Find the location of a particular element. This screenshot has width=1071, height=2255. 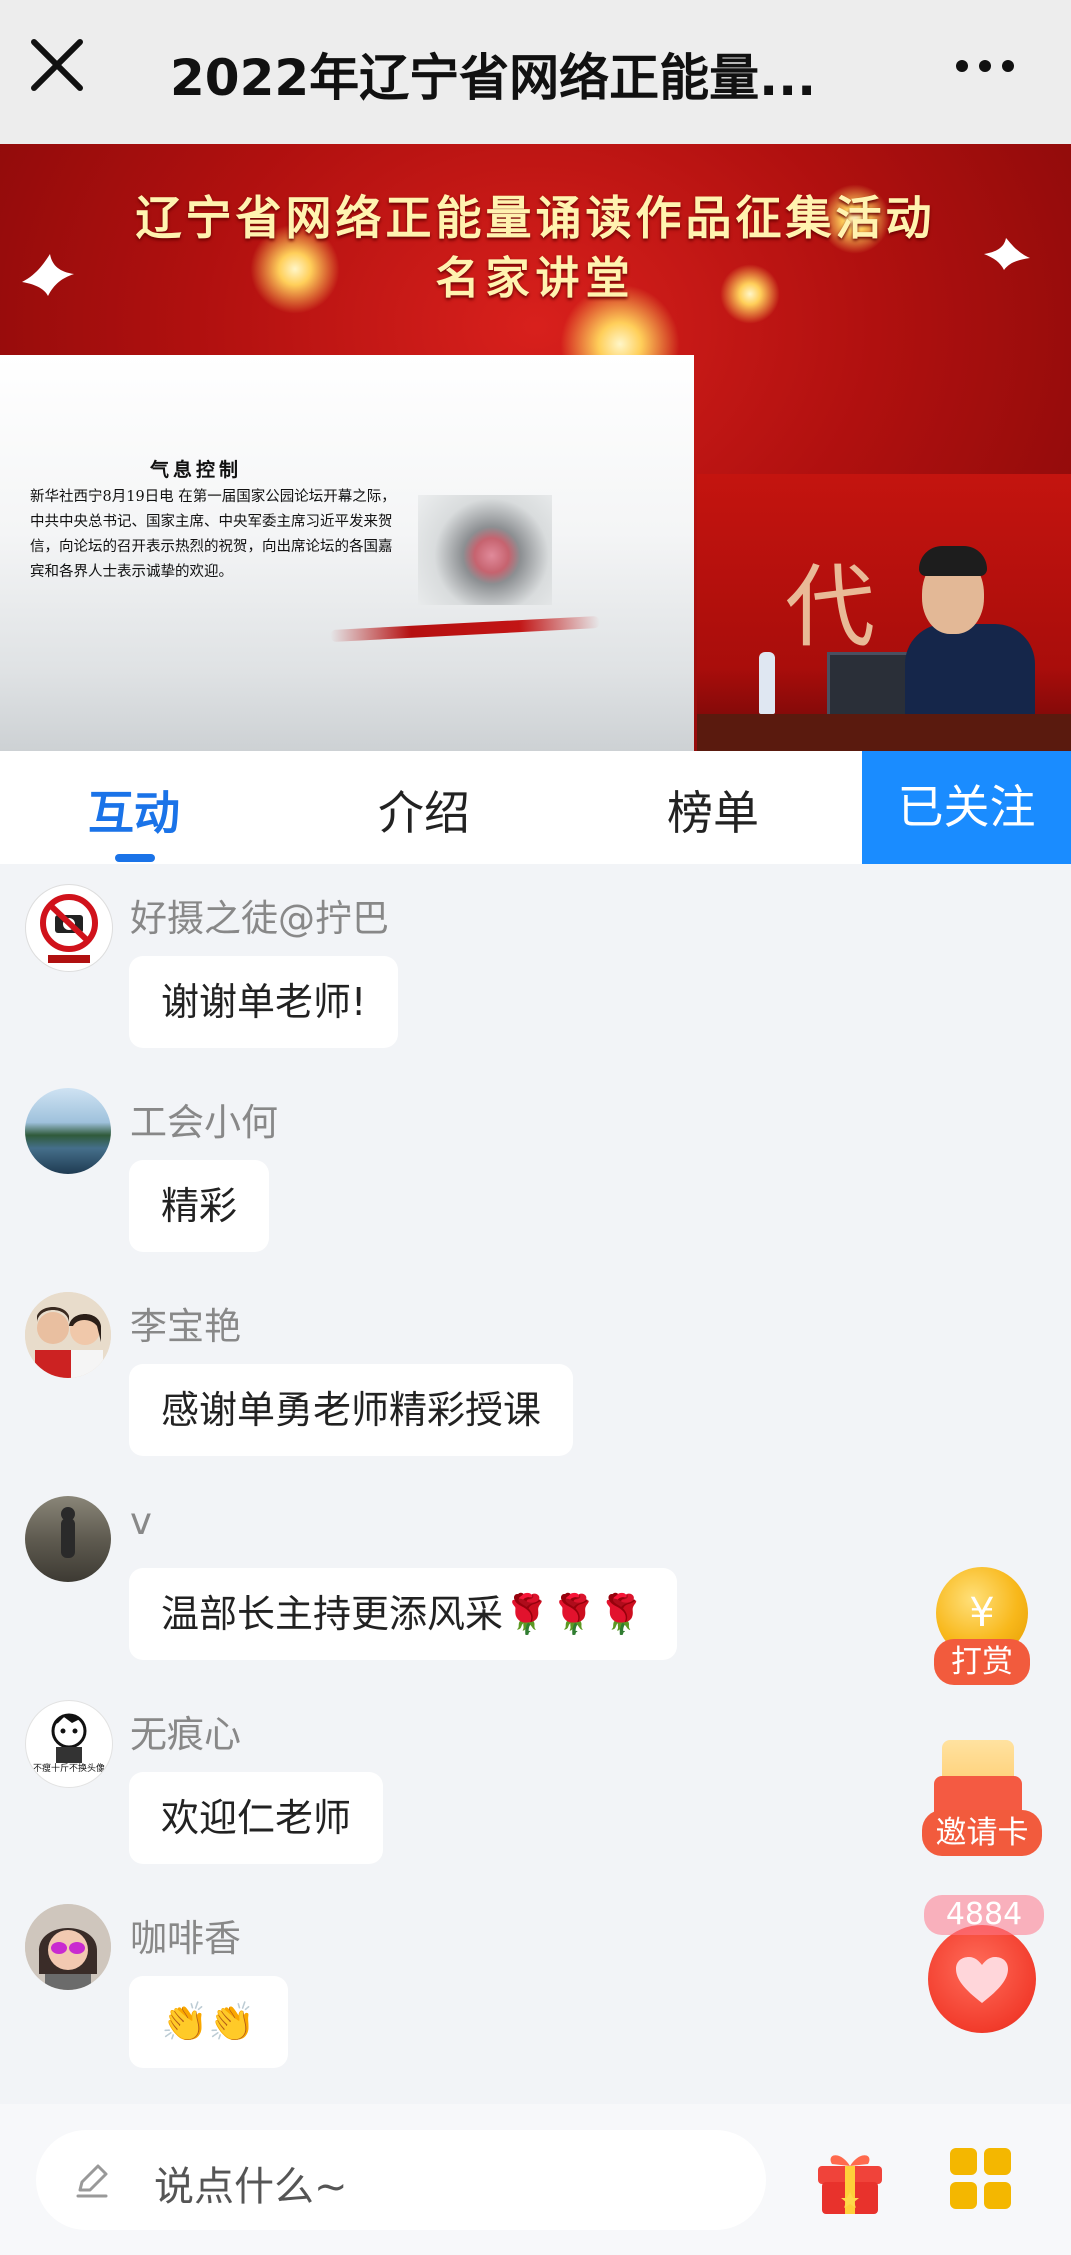

username: 咖啡香 is located at coordinates (185, 1938).